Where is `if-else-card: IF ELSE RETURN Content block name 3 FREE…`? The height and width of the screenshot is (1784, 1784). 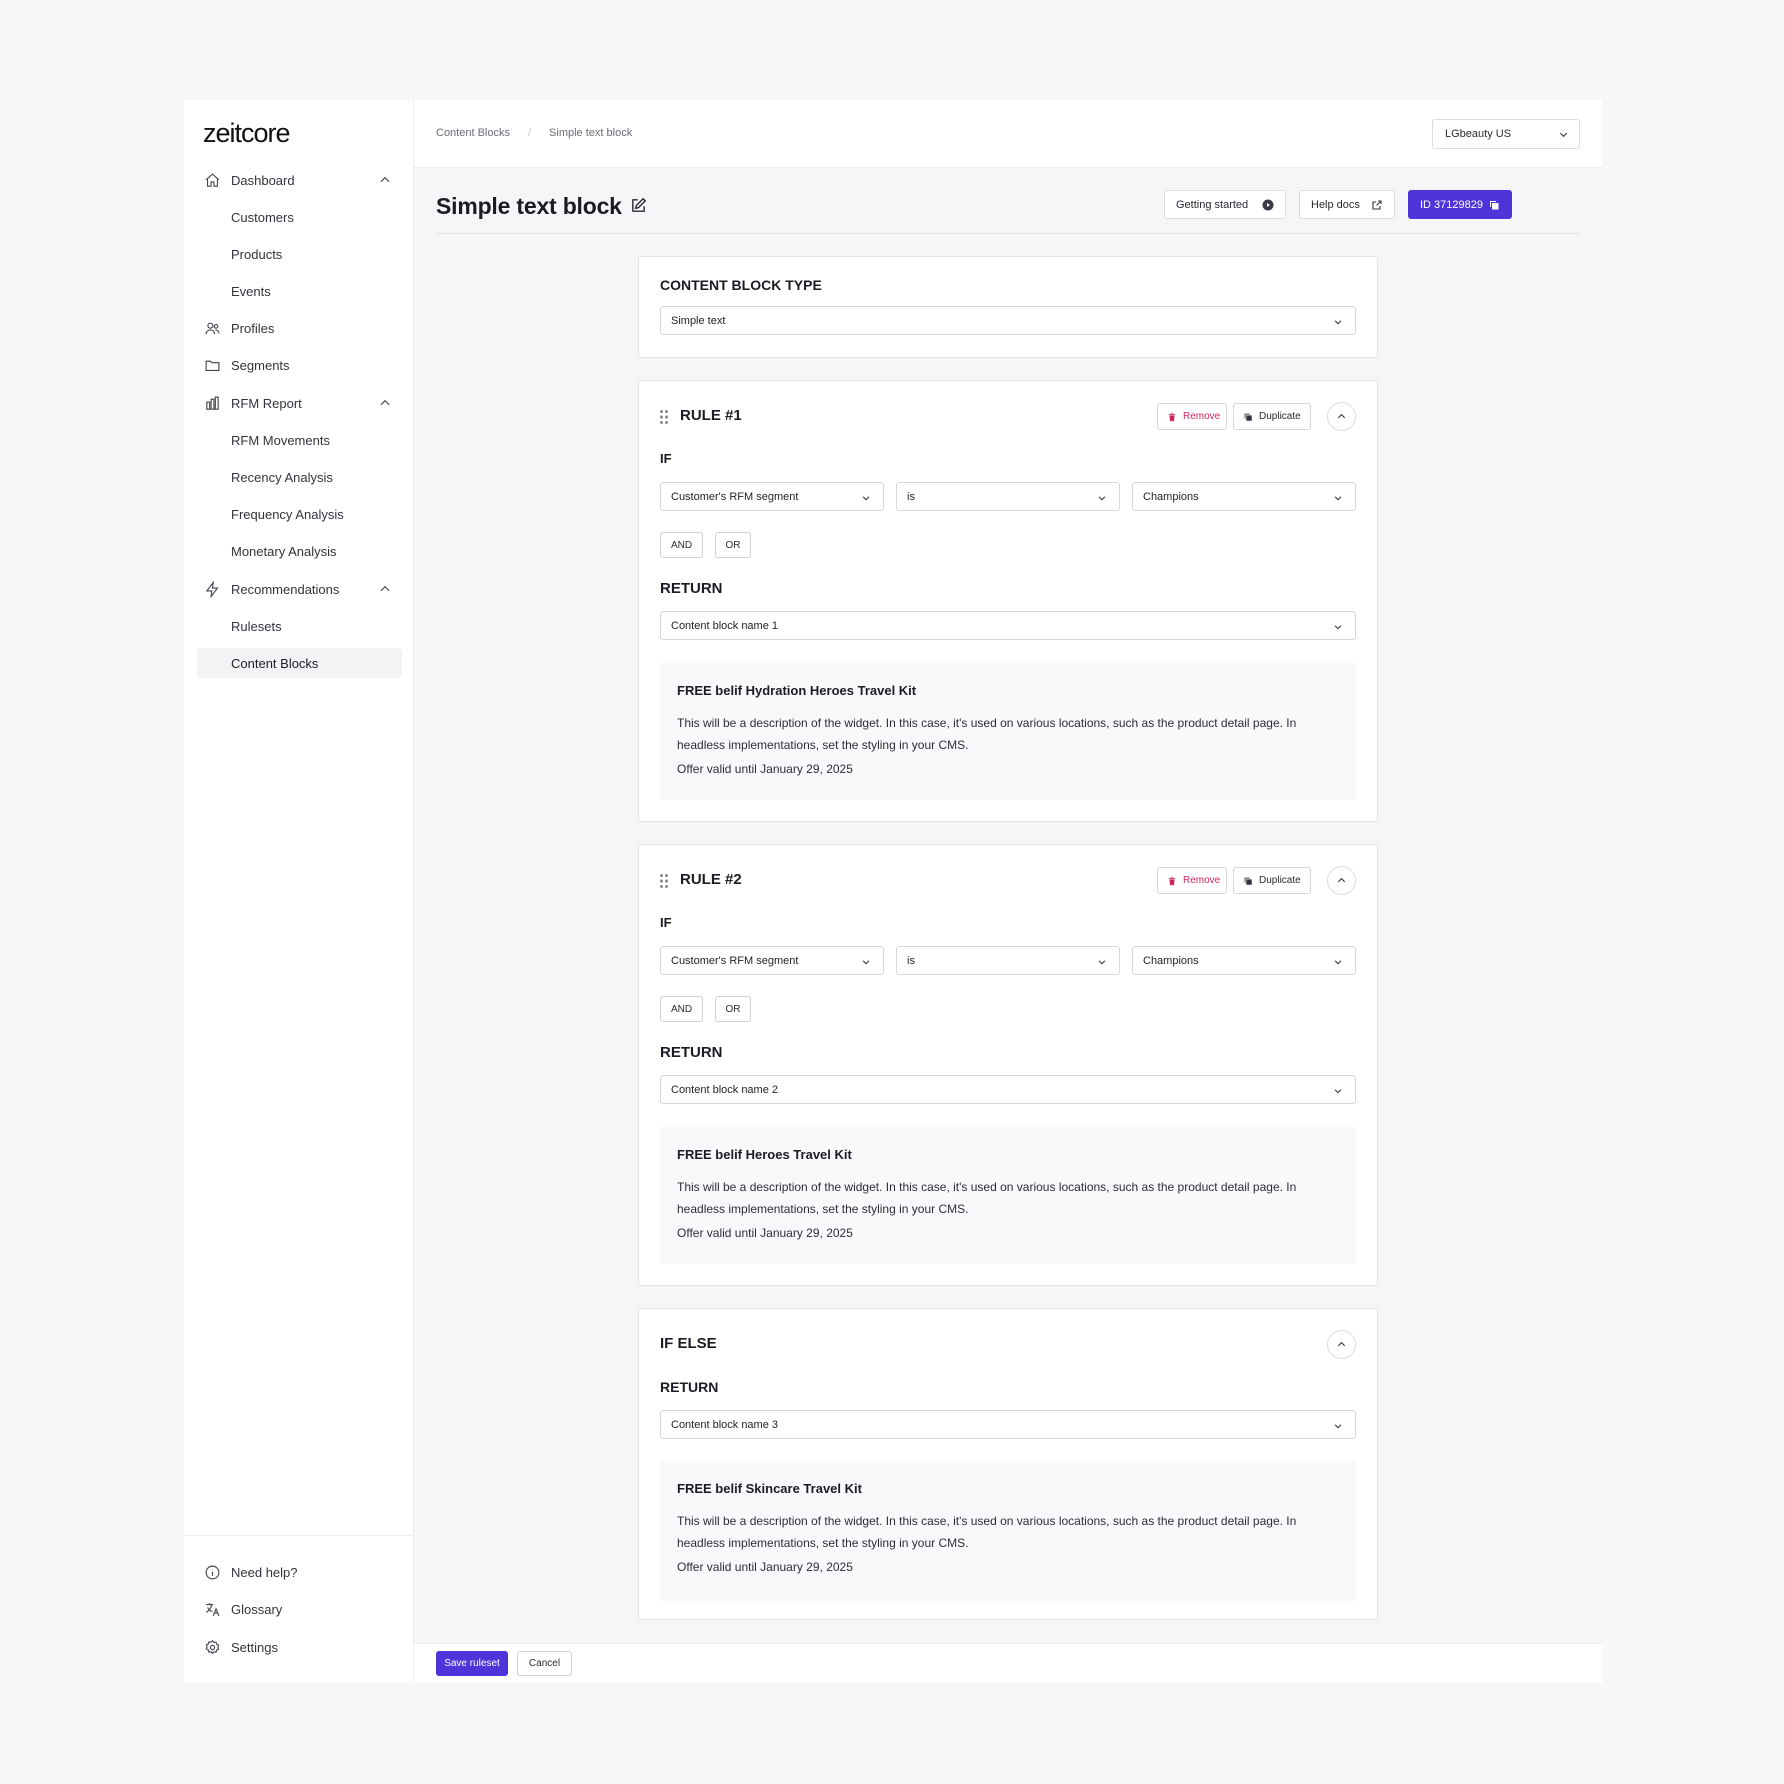 if-else-card: IF ELSE RETURN Content block name 3 FREE… is located at coordinates (1008, 1464).